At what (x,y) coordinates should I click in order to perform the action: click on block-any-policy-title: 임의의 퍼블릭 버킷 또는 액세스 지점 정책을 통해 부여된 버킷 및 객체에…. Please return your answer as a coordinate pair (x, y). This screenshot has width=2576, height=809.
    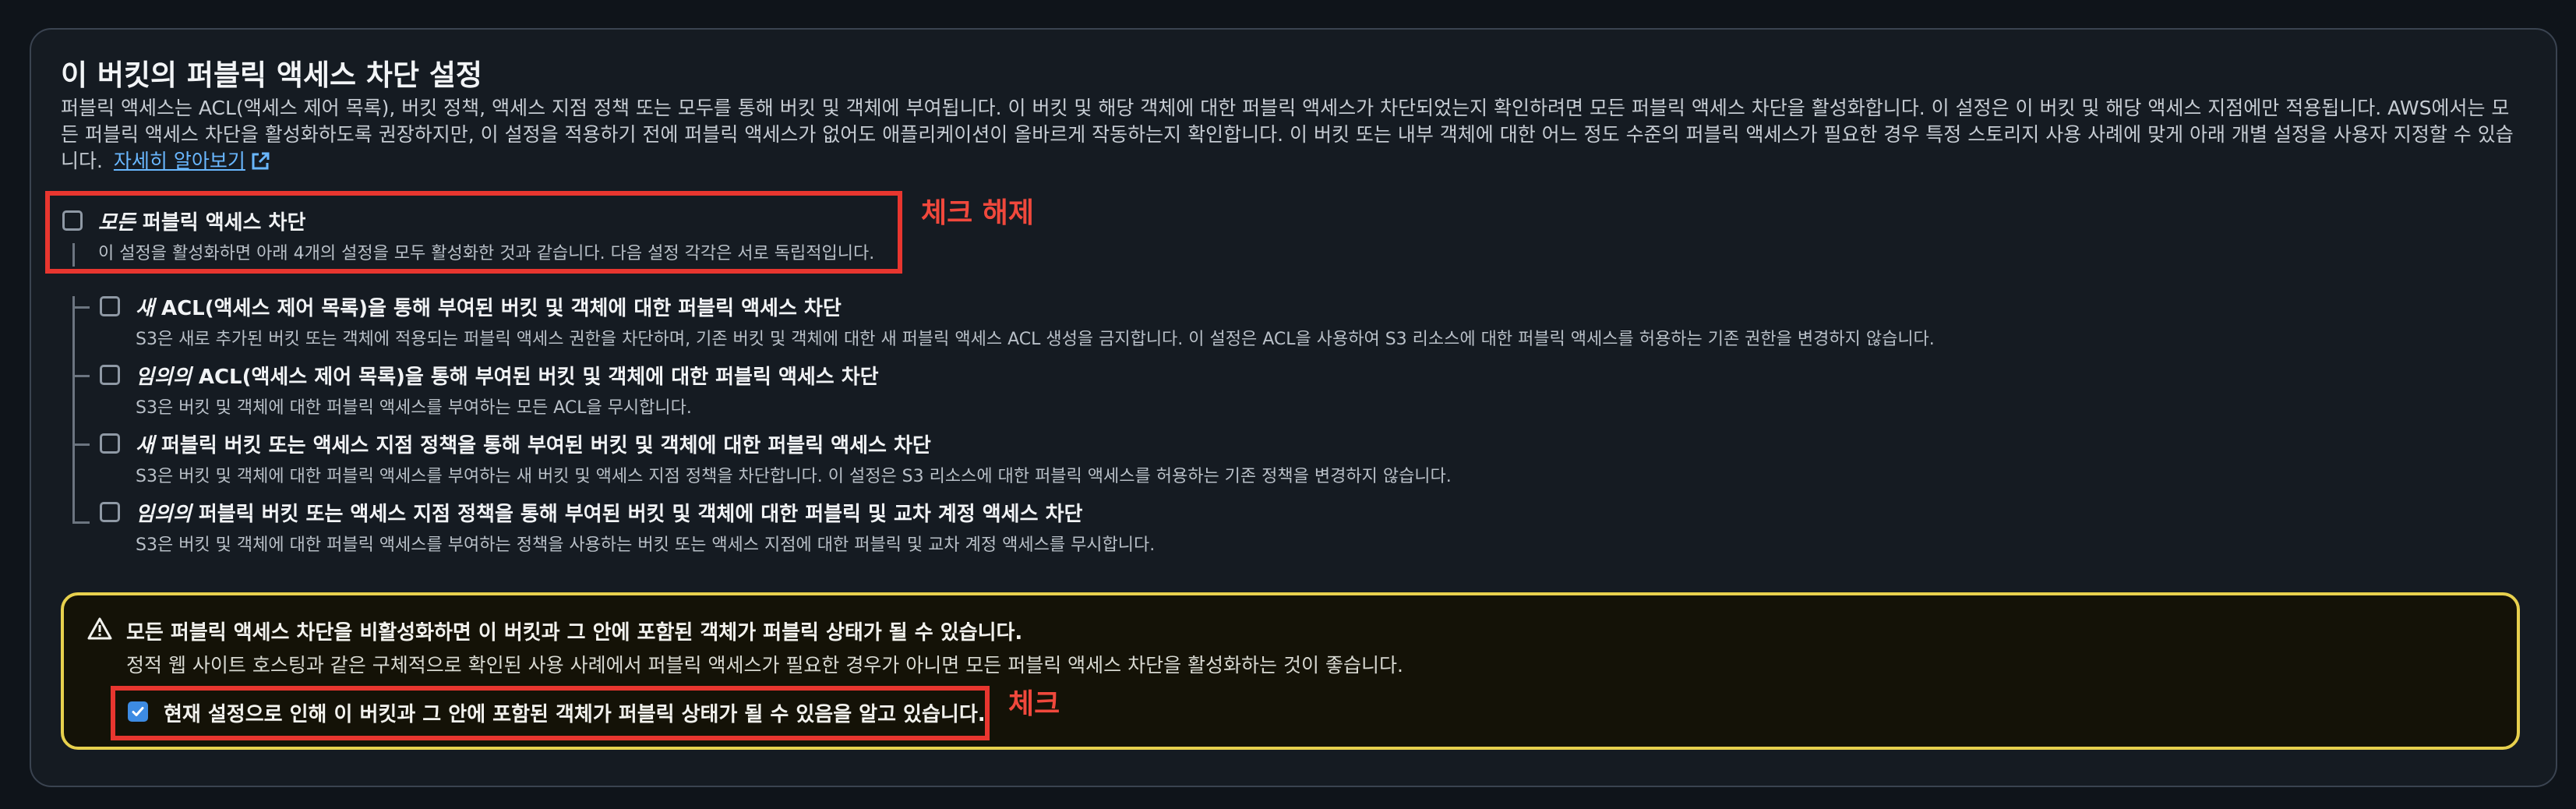
    Looking at the image, I should click on (609, 512).